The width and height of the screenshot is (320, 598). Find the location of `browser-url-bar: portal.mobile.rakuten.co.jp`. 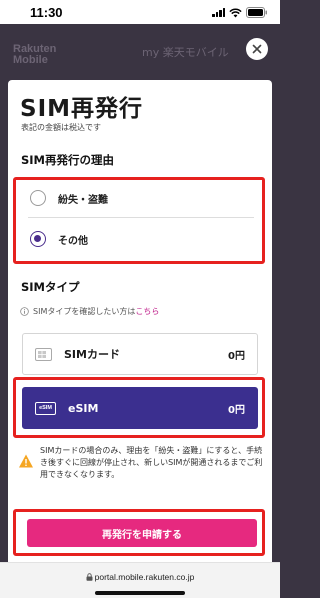

browser-url-bar: portal.mobile.rakuten.co.jp is located at coordinates (140, 580).